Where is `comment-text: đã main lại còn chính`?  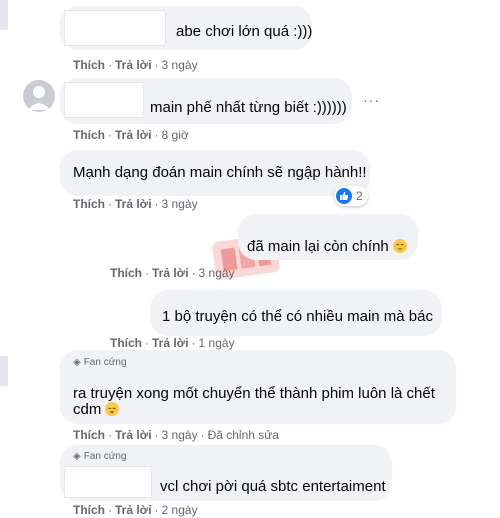 comment-text: đã main lại còn chính is located at coordinates (327, 247).